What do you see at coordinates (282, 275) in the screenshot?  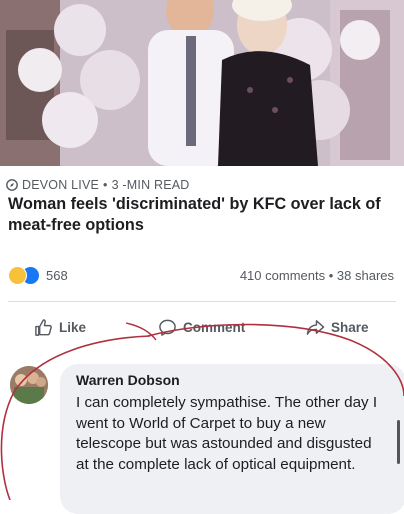 I see `comments-count: 410 comments` at bounding box center [282, 275].